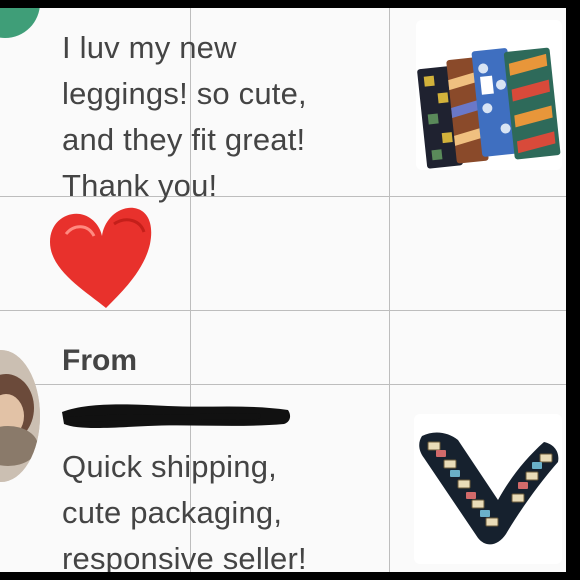  I want to click on from-label: From, so click(99, 360).